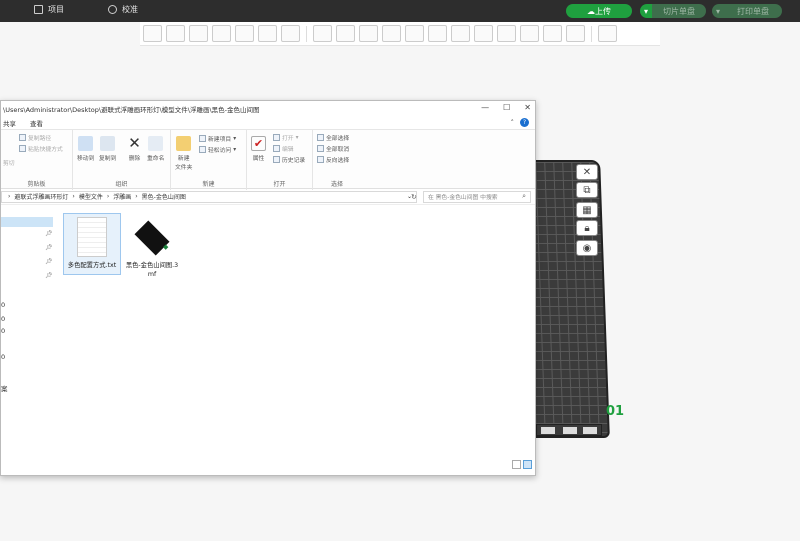 This screenshot has height=541, width=800. Describe the element at coordinates (164, 196) in the screenshot. I see `breadcrumb-item: 黑色-金色山间图` at that location.